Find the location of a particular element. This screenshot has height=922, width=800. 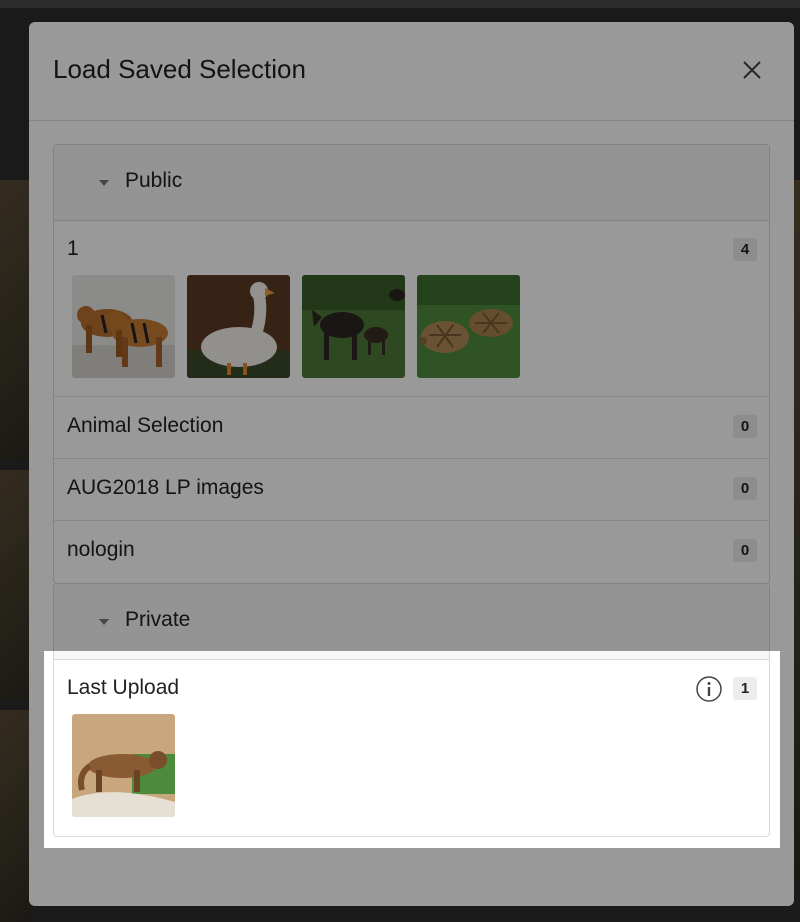

count-badge: 4 is located at coordinates (745, 249).